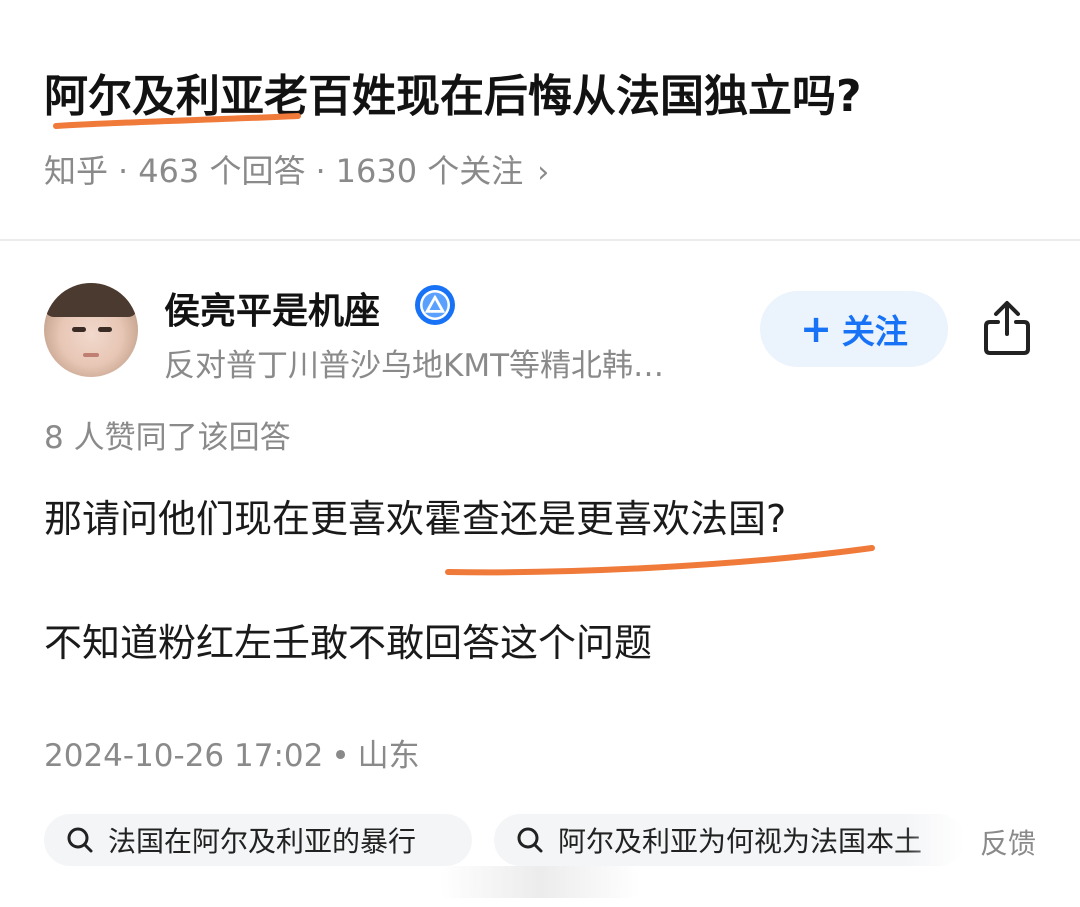 This screenshot has width=1080, height=907. I want to click on answer-location: 山东, so click(388, 756).